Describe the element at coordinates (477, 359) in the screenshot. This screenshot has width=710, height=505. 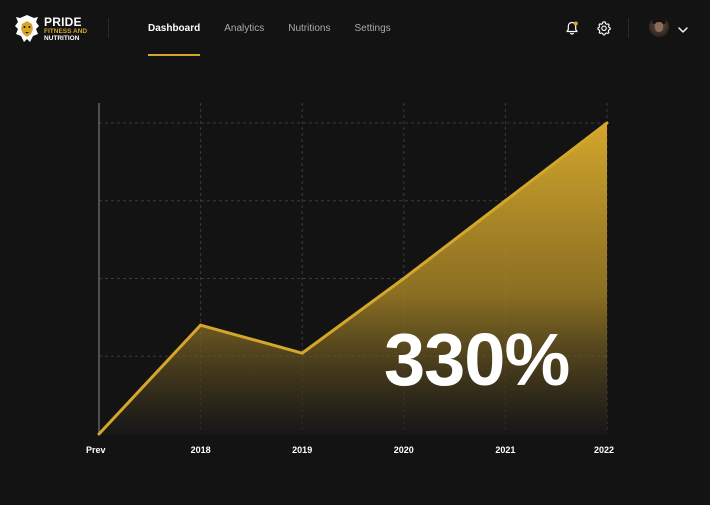
I see `growth-percentage: 330%` at that location.